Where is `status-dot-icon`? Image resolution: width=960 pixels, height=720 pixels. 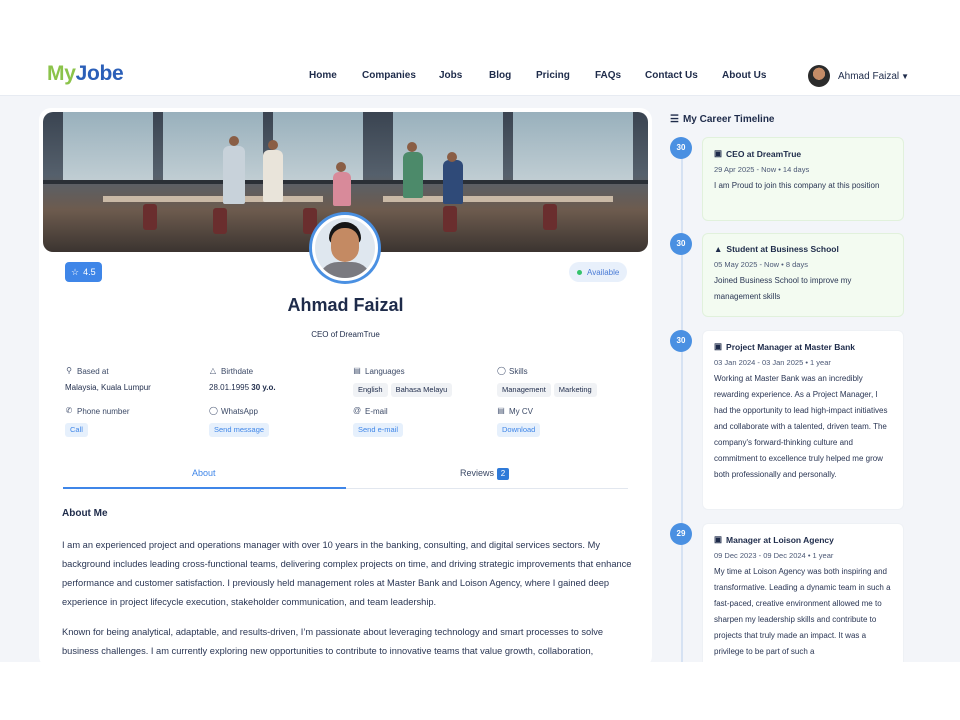 status-dot-icon is located at coordinates (579, 272).